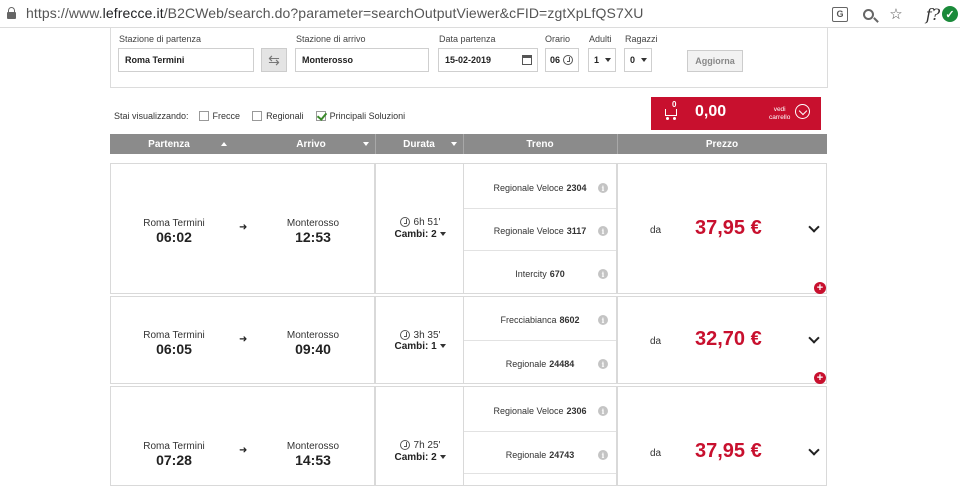 This screenshot has height=486, width=960. I want to click on cart-label: vedi carrello, so click(780, 113).